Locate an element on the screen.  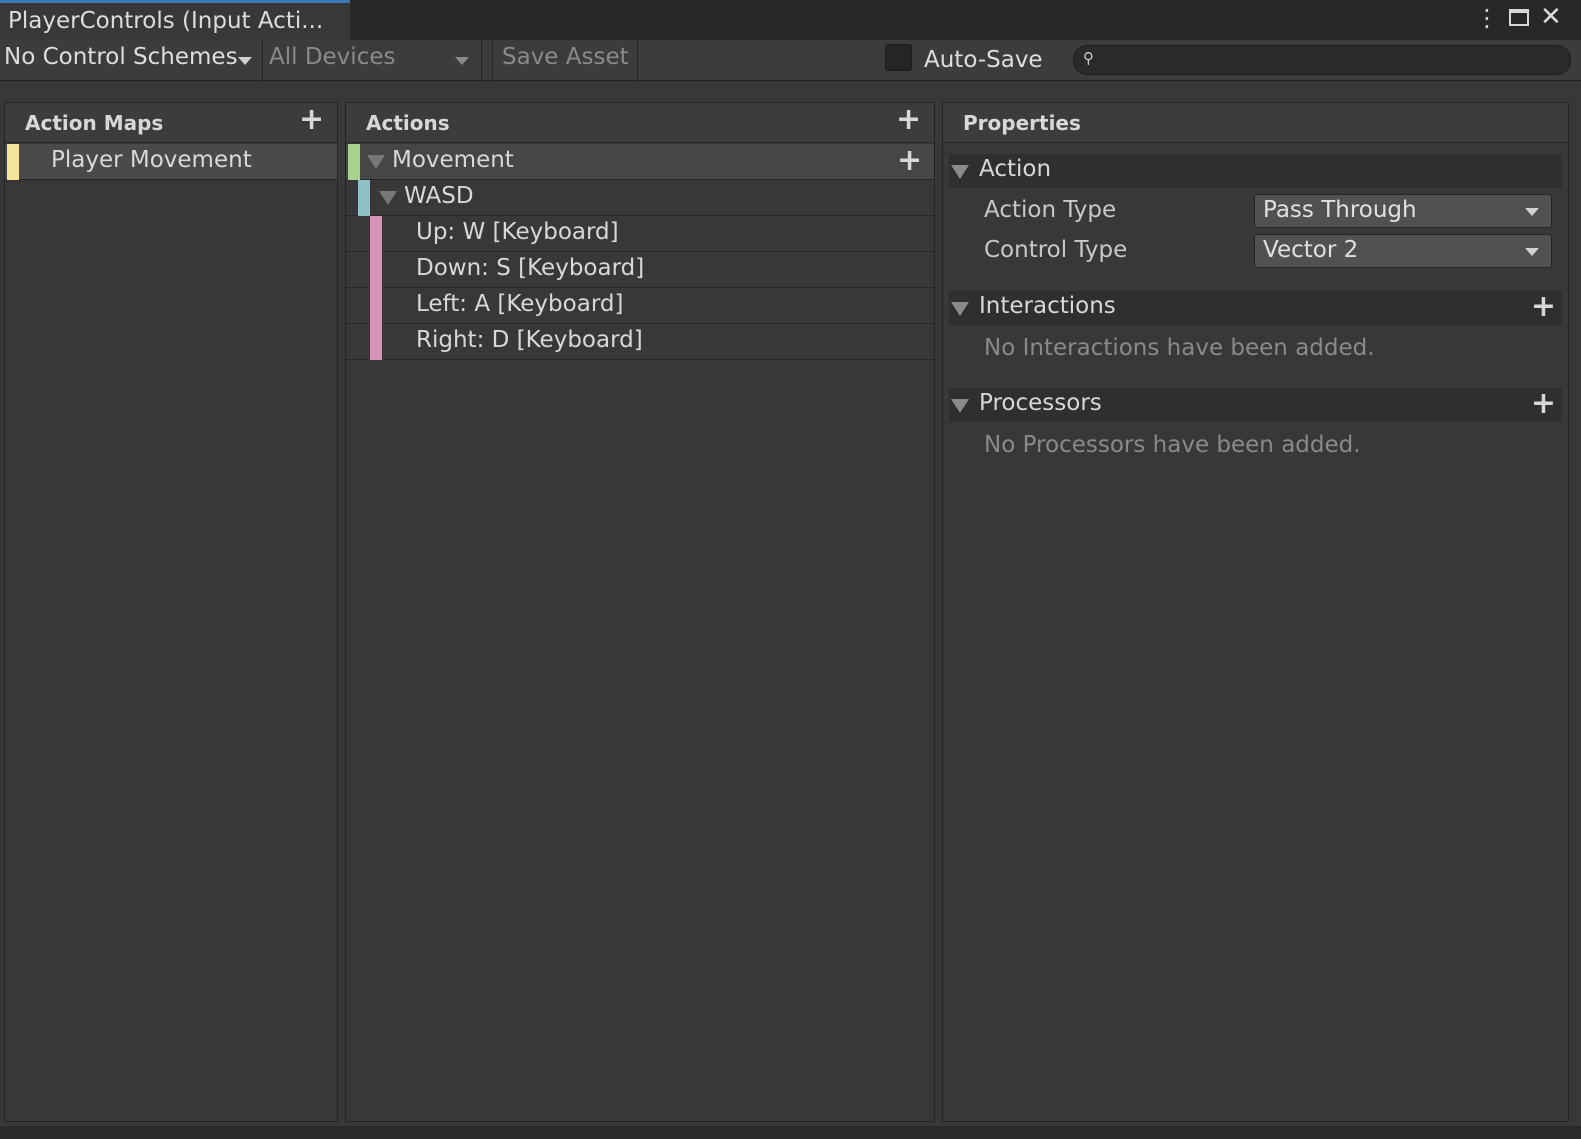
interactions-empty-text: No Interactions have been added. is located at coordinates (1179, 348).